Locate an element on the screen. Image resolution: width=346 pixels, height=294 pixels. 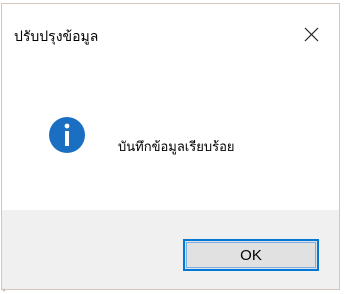
ok-button-label: OK is located at coordinates (251, 255).